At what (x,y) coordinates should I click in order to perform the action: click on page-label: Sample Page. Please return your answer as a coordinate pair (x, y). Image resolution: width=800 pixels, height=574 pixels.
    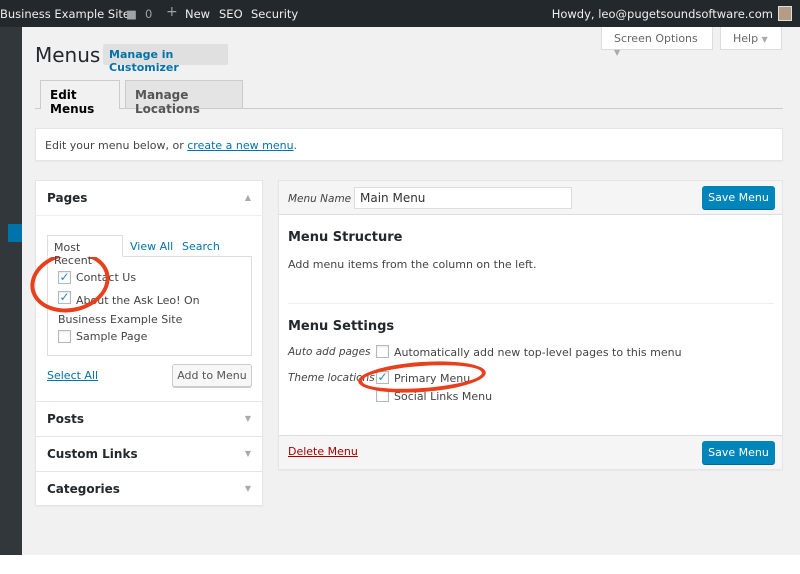
    Looking at the image, I should click on (112, 336).